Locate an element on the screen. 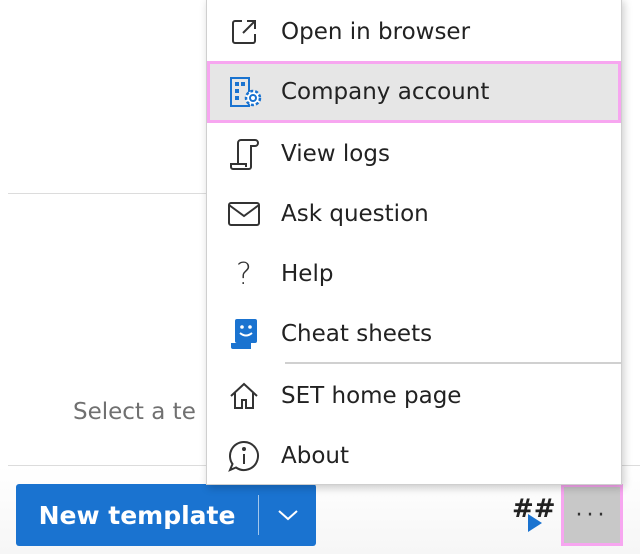 This screenshot has height=554, width=640. more-button: ··· is located at coordinates (592, 515).